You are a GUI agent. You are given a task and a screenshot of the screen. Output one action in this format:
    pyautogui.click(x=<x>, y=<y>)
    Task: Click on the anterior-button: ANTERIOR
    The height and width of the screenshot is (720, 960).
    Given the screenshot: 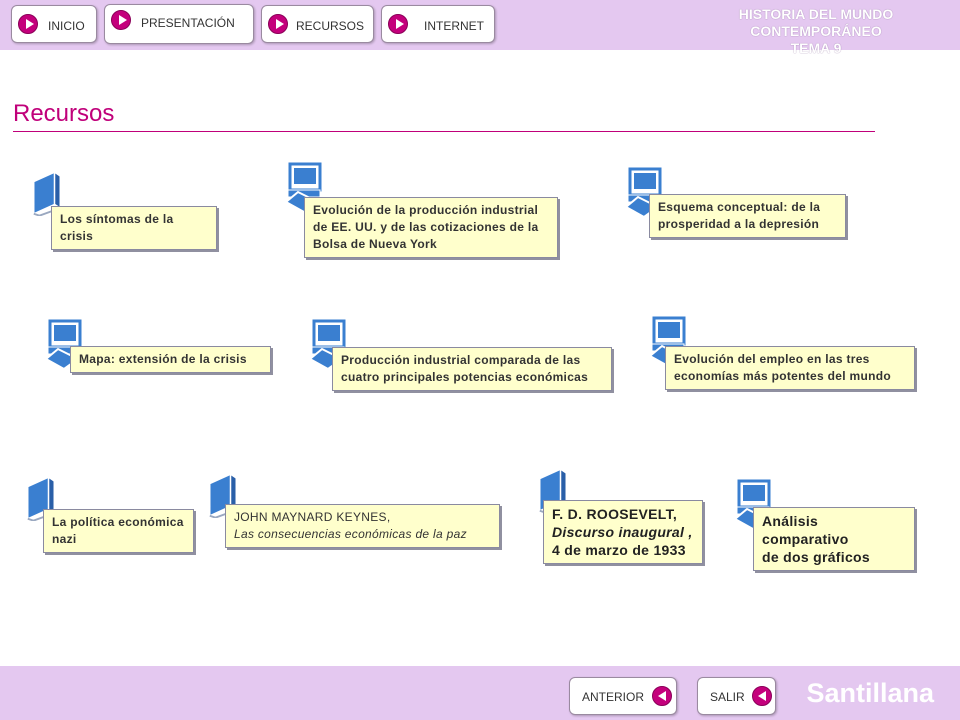 What is the action you would take?
    pyautogui.click(x=623, y=696)
    